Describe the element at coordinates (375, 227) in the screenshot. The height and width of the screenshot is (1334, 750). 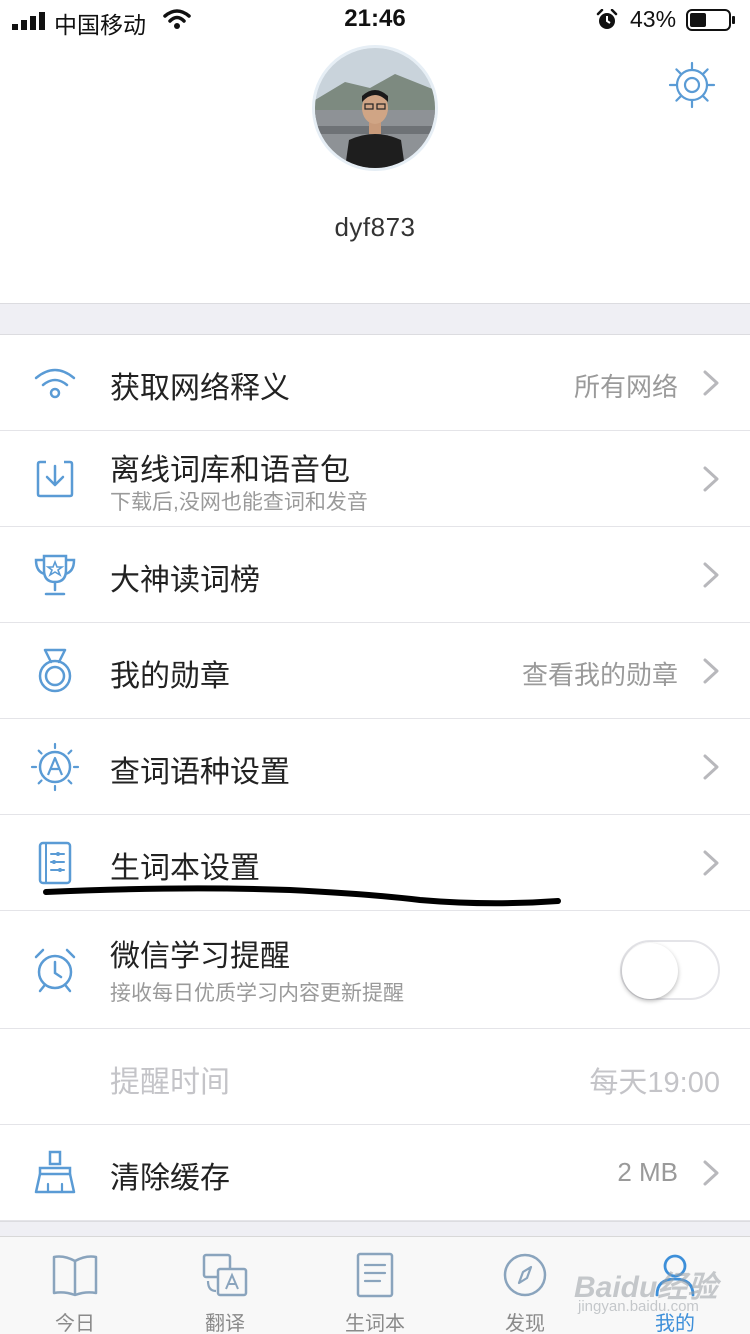
I see `username: dyf873` at that location.